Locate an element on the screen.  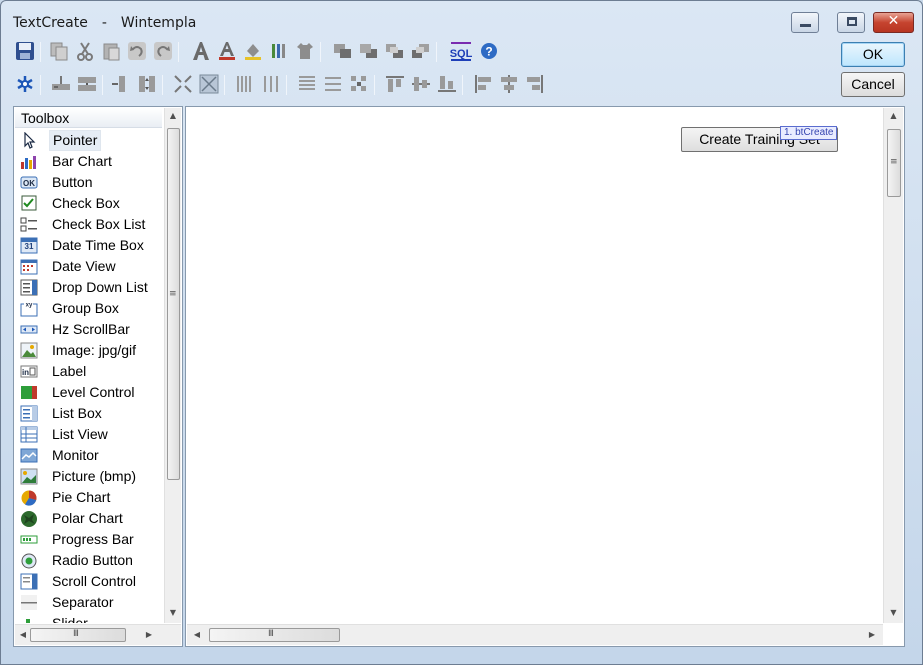
toolbox-item-label: Button is located at coordinates (72, 182).